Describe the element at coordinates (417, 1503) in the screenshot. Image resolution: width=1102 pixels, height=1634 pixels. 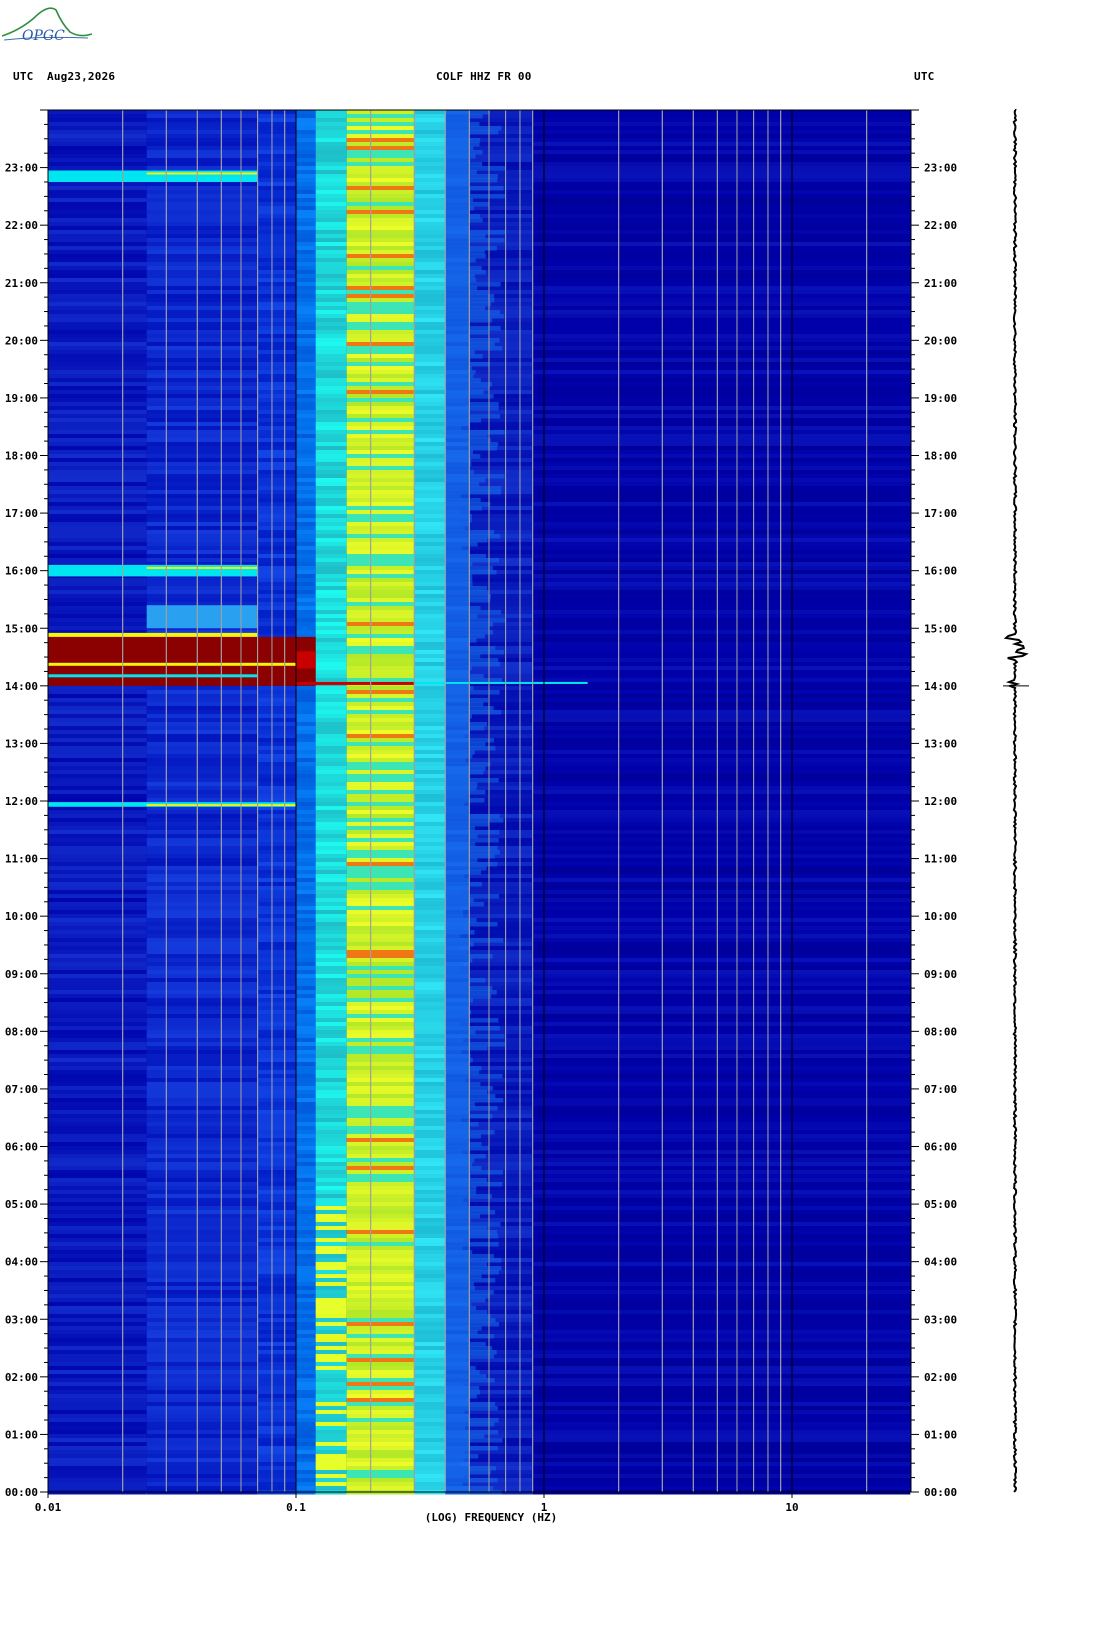
I see `frequency-axis: 0.01 0.1 1 10` at that location.